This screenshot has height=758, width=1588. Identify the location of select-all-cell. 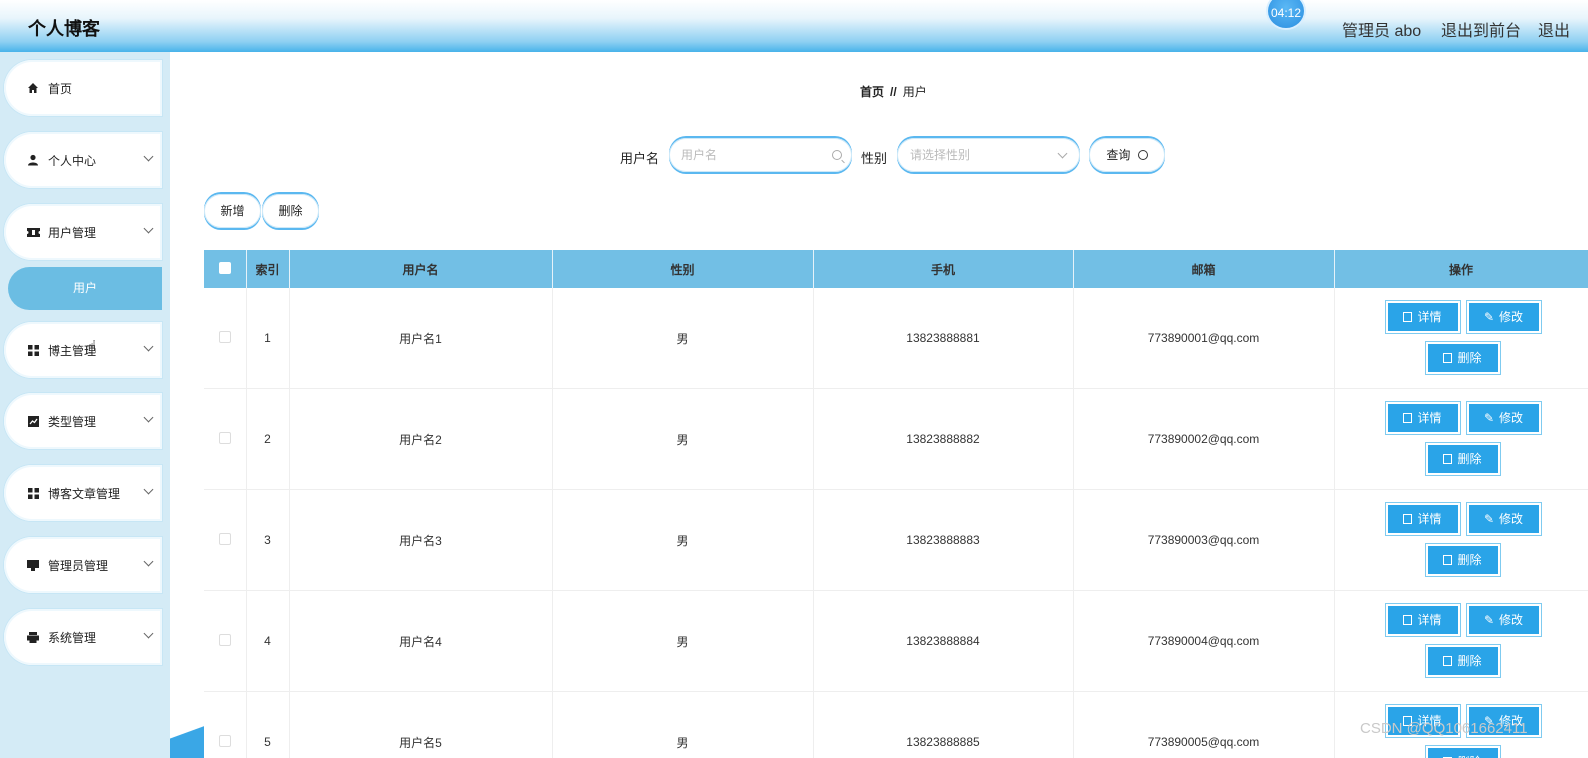
(225, 269).